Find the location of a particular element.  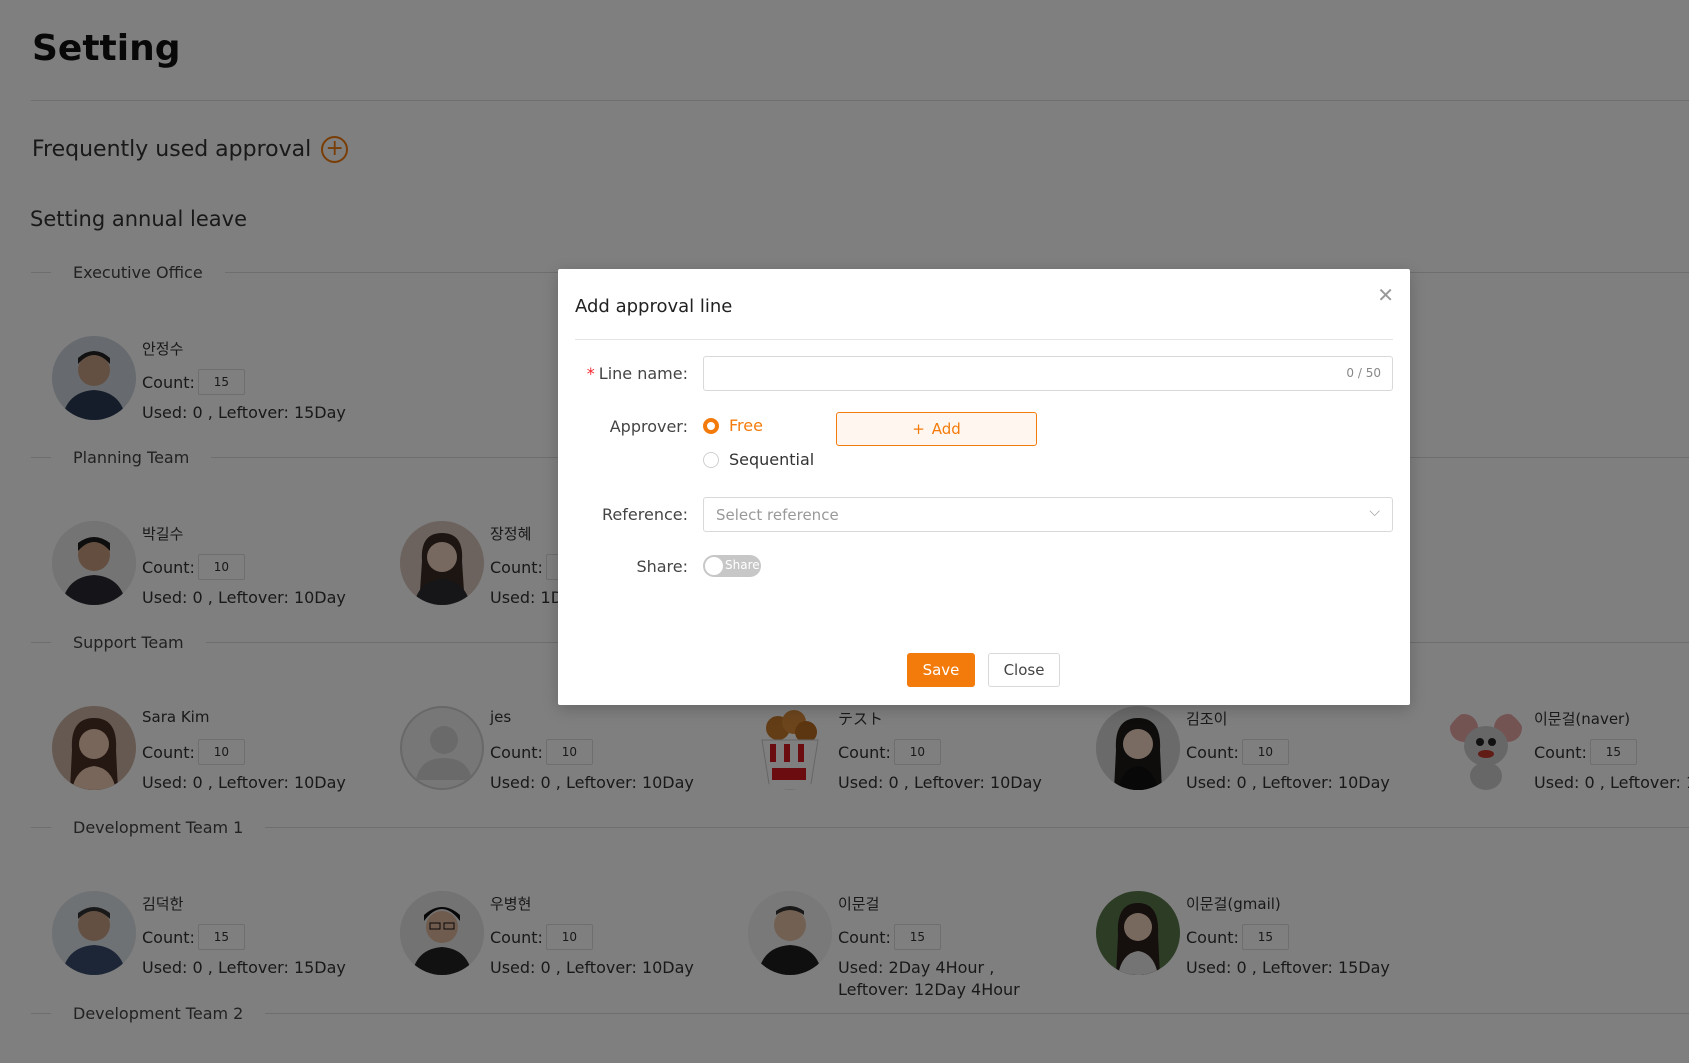

plus-icon: + is located at coordinates (918, 429).